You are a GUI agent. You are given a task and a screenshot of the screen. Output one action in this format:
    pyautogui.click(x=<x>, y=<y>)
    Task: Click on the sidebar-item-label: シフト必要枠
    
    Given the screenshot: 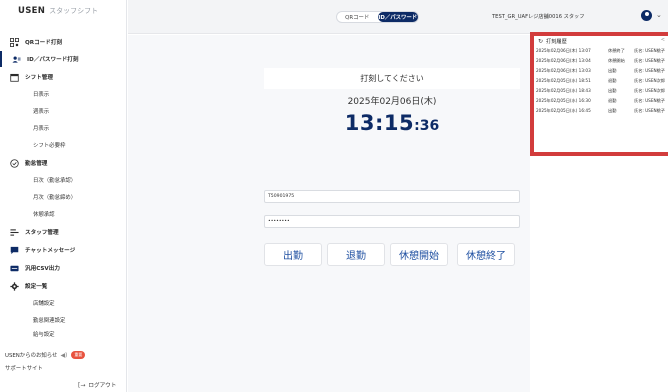 What is the action you would take?
    pyautogui.click(x=49, y=146)
    